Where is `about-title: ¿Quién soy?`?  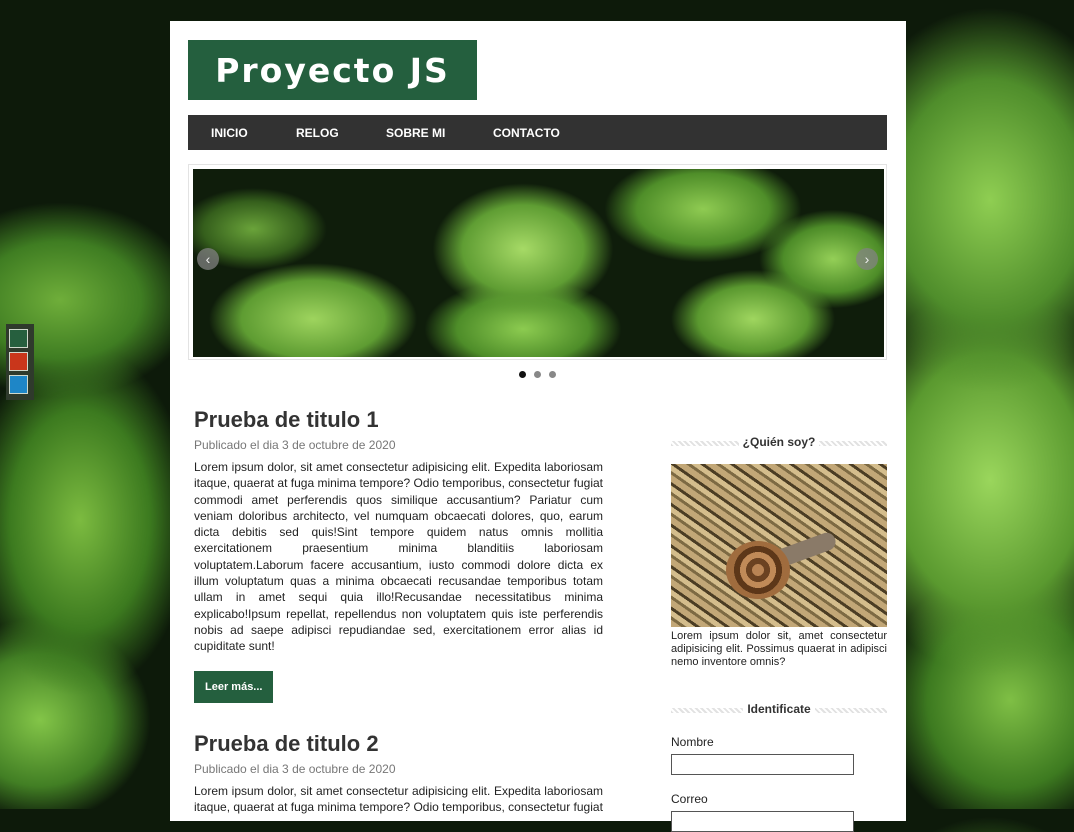
about-title: ¿Quién soy? is located at coordinates (779, 443).